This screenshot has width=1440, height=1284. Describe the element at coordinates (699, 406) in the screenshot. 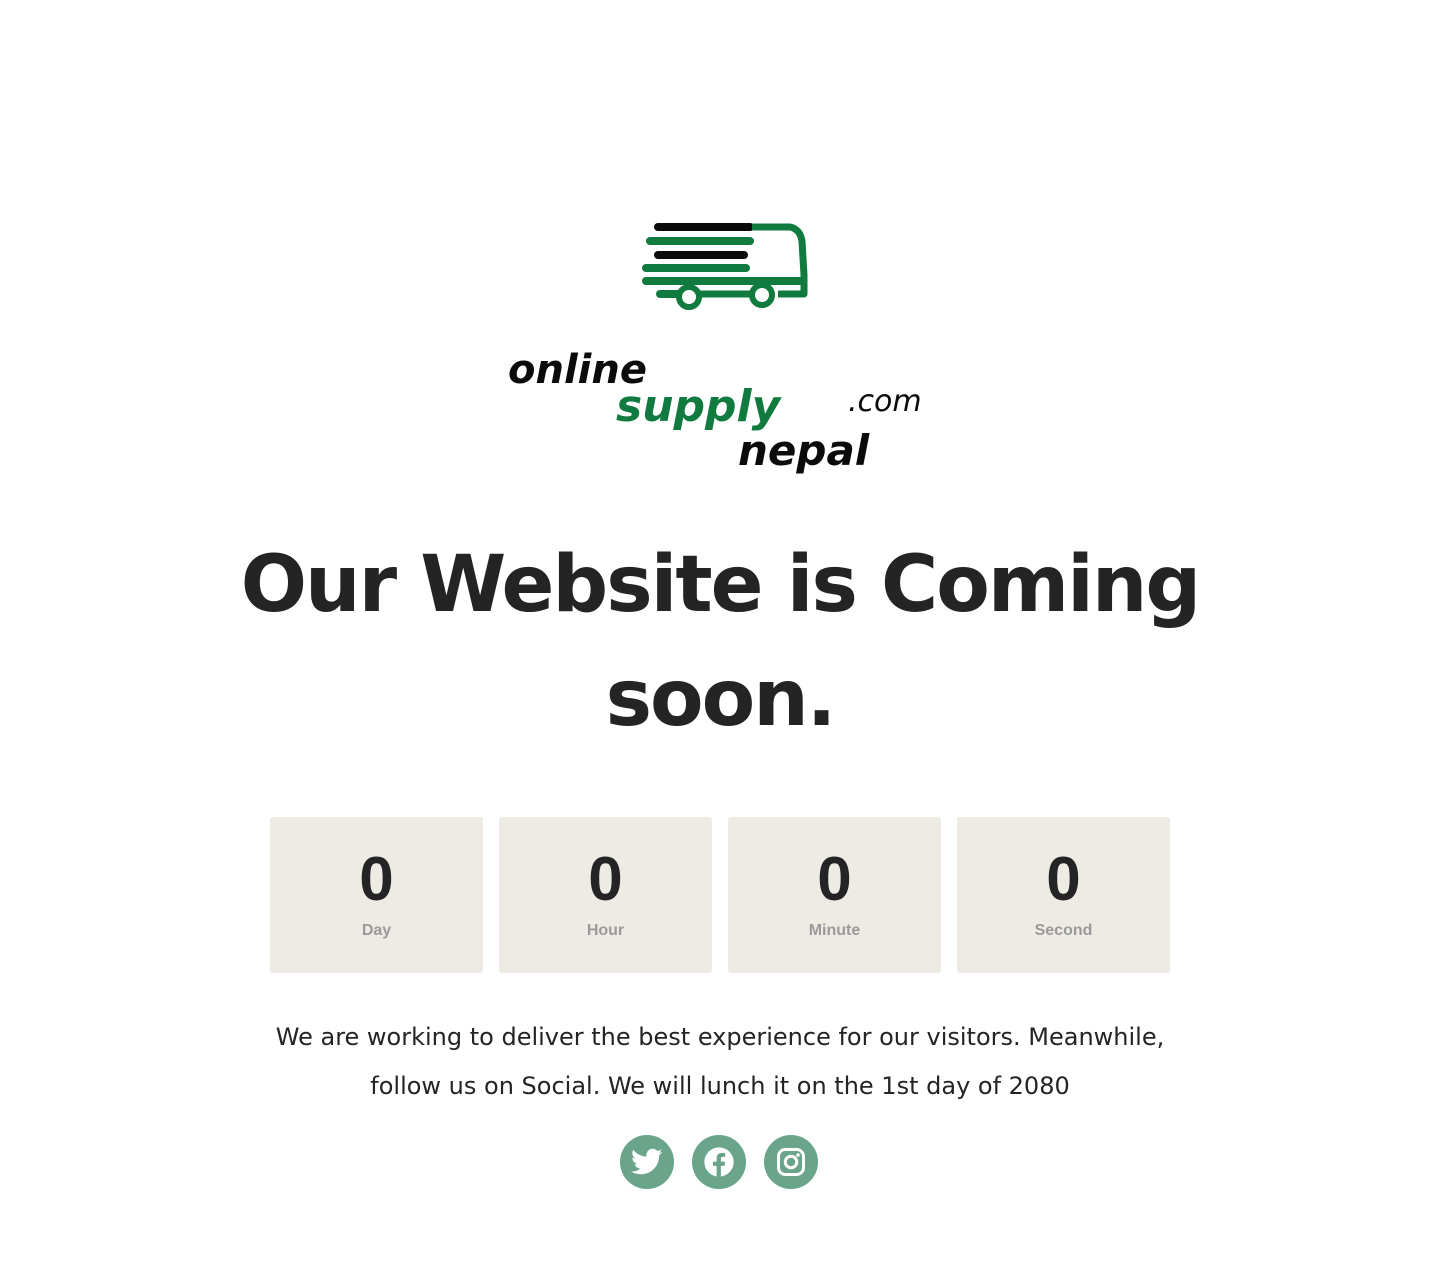

I see `logo-word-supply: supply` at that location.